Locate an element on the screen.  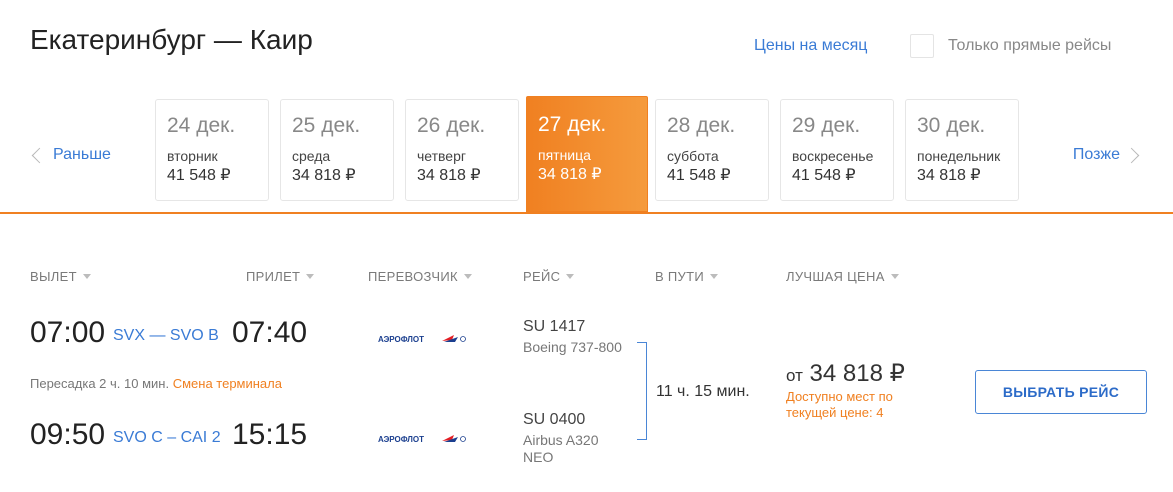
column-label: РЕЙС is located at coordinates (542, 276).